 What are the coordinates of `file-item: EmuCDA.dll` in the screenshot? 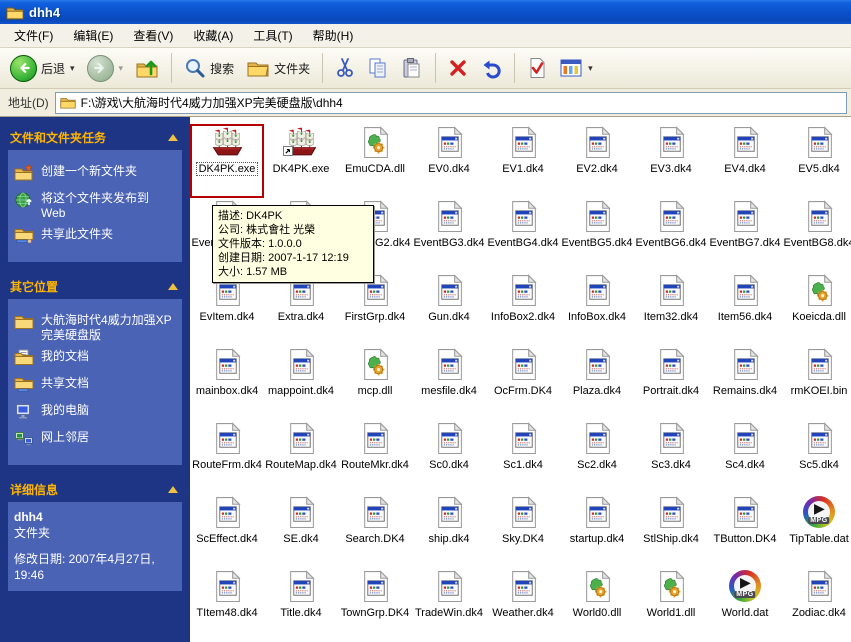 It's located at (375, 161).